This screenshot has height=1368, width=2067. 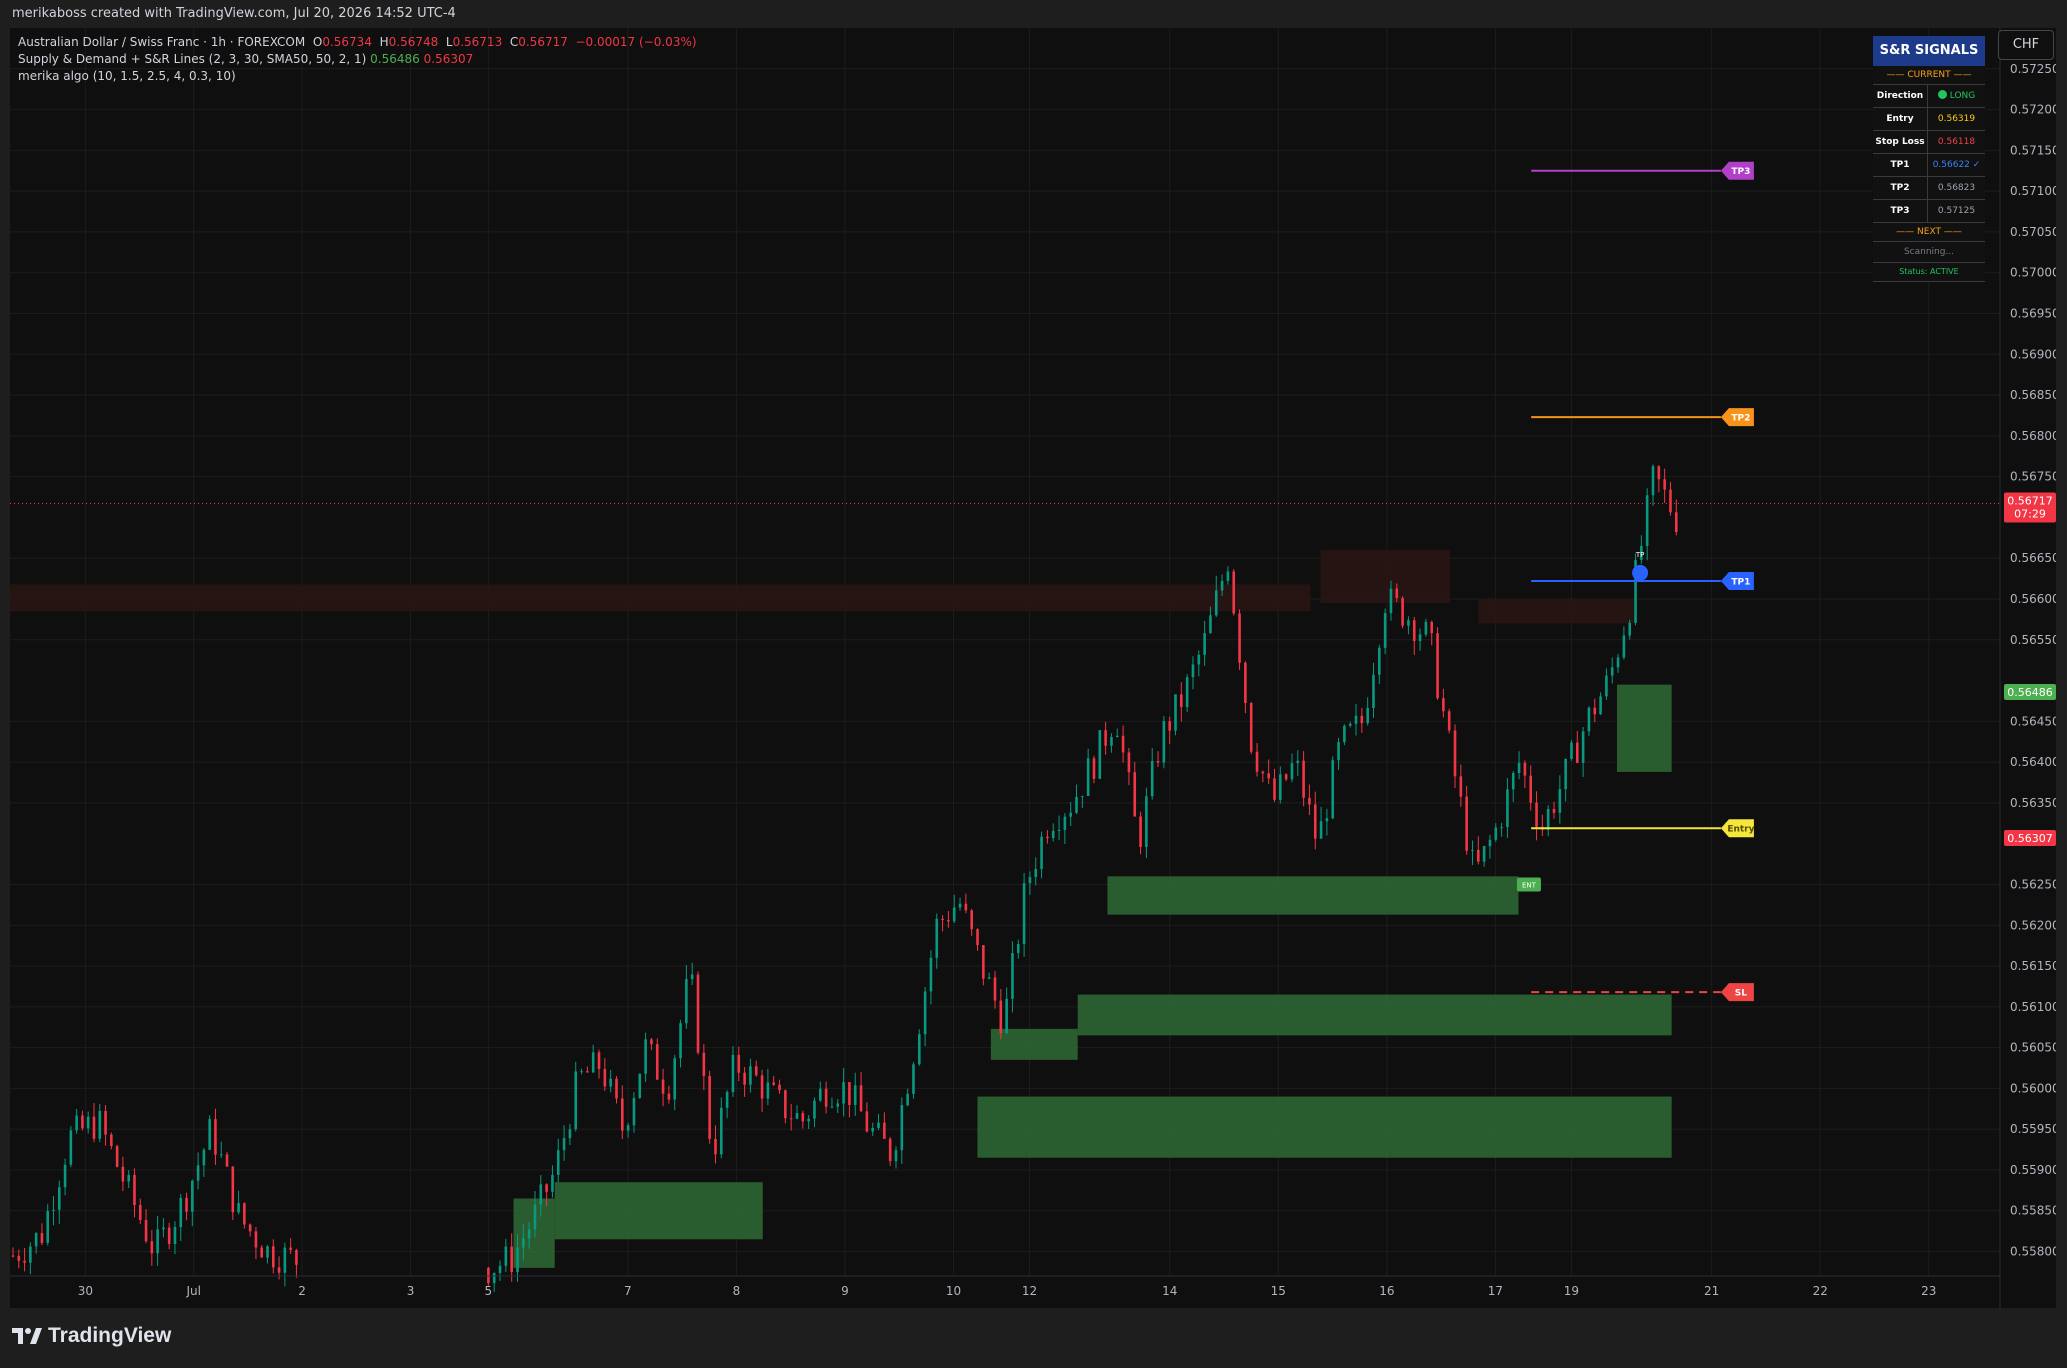 What do you see at coordinates (449, 42) in the screenshot?
I see `legend-low-label: L` at bounding box center [449, 42].